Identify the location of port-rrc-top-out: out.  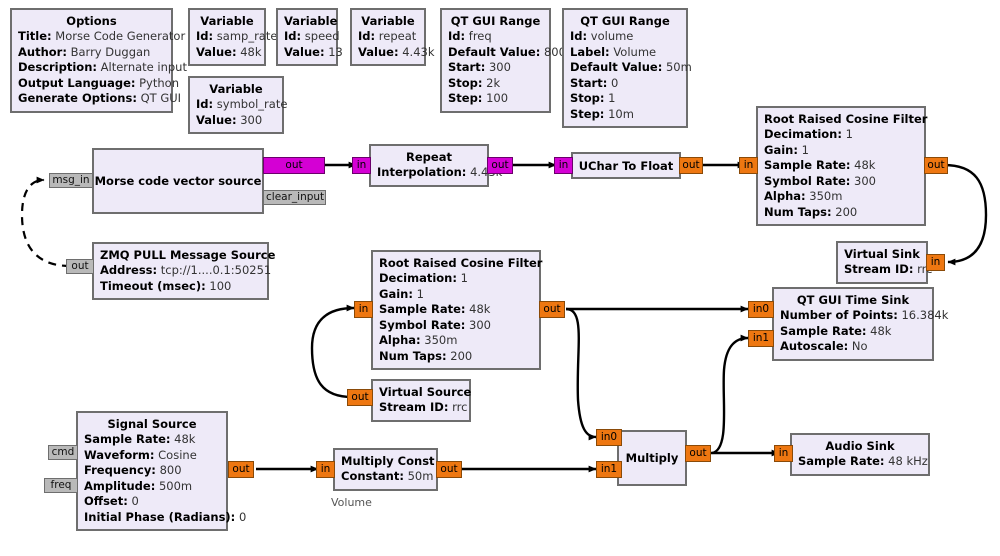
(936, 165).